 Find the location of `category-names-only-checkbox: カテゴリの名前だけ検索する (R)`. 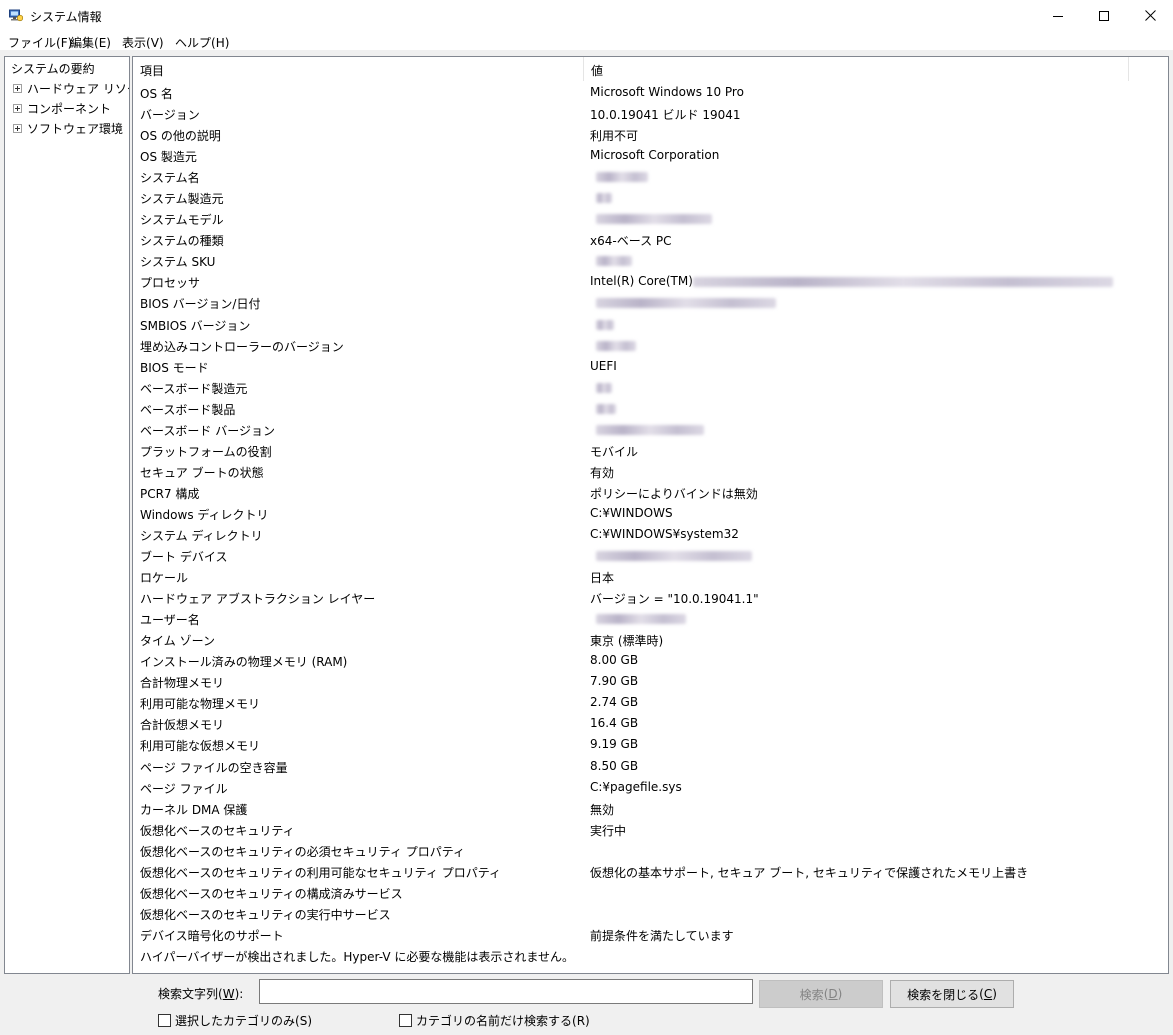

category-names-only-checkbox: カテゴリの名前だけ検索する (R) is located at coordinates (494, 1020).